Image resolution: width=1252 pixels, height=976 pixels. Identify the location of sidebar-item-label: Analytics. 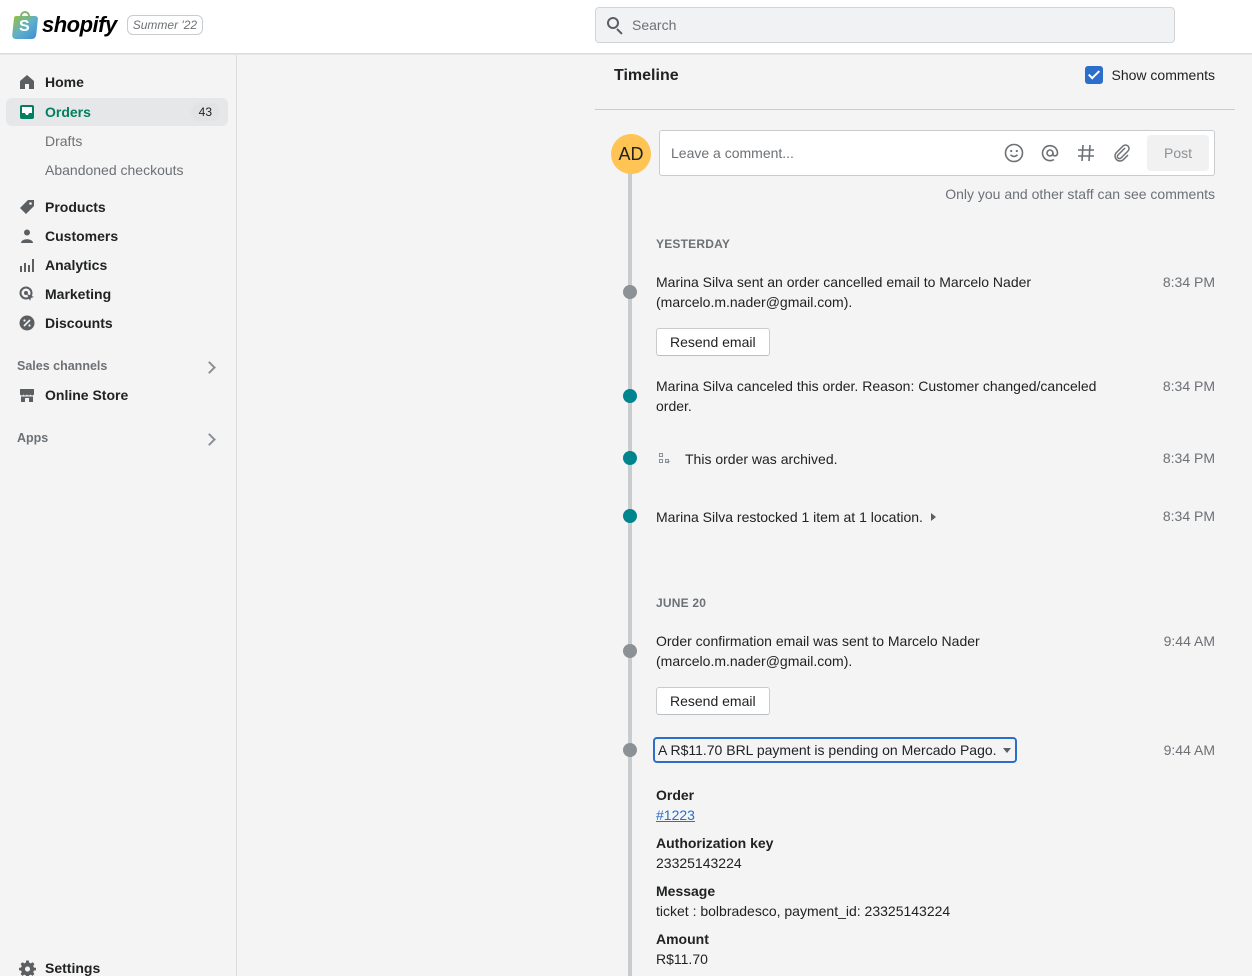
(76, 265).